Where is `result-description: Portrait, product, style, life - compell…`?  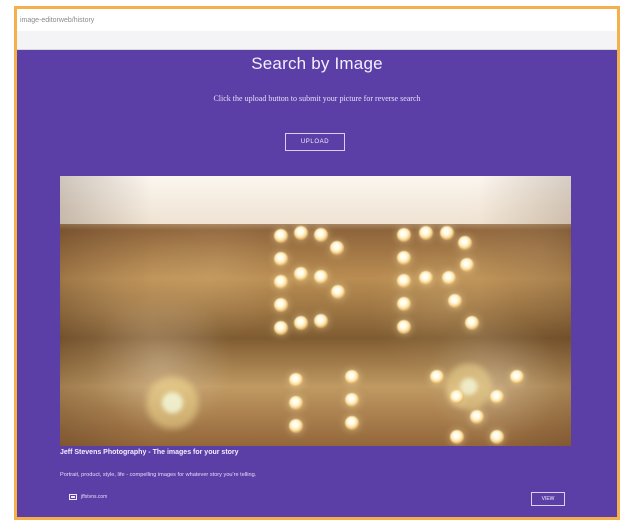 result-description: Portrait, product, style, life - compell… is located at coordinates (158, 475).